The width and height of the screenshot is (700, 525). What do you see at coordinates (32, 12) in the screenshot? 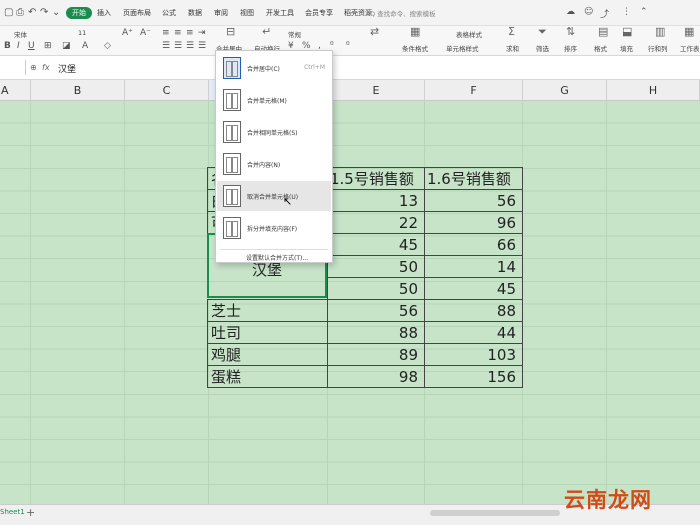
I see `undo-icon: ↶` at bounding box center [32, 12].